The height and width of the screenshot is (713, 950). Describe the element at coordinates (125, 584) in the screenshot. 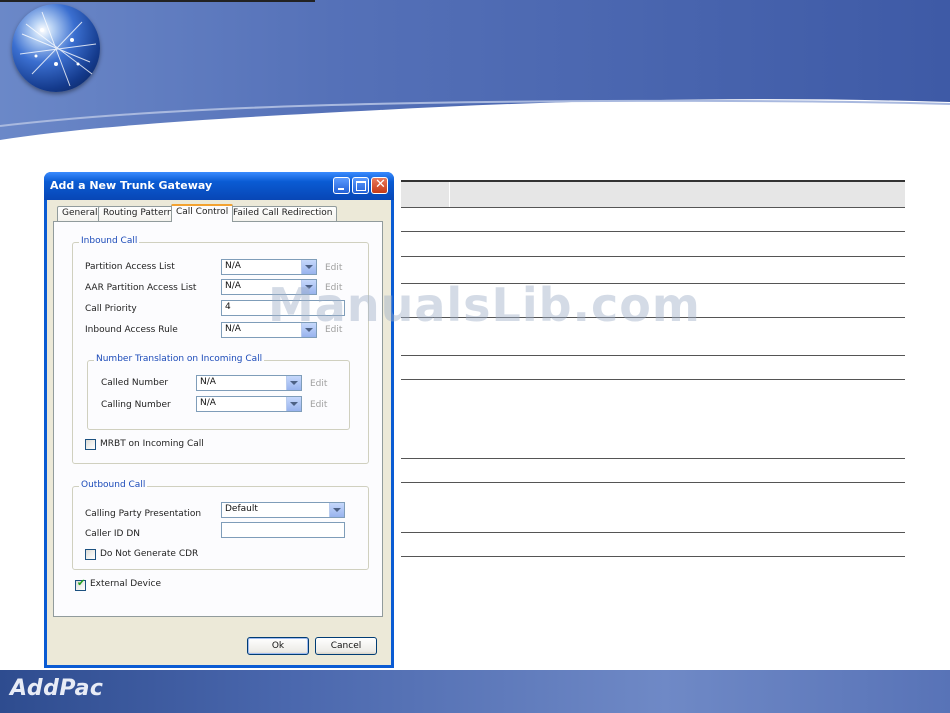

I see `external-device-label: External Device` at that location.